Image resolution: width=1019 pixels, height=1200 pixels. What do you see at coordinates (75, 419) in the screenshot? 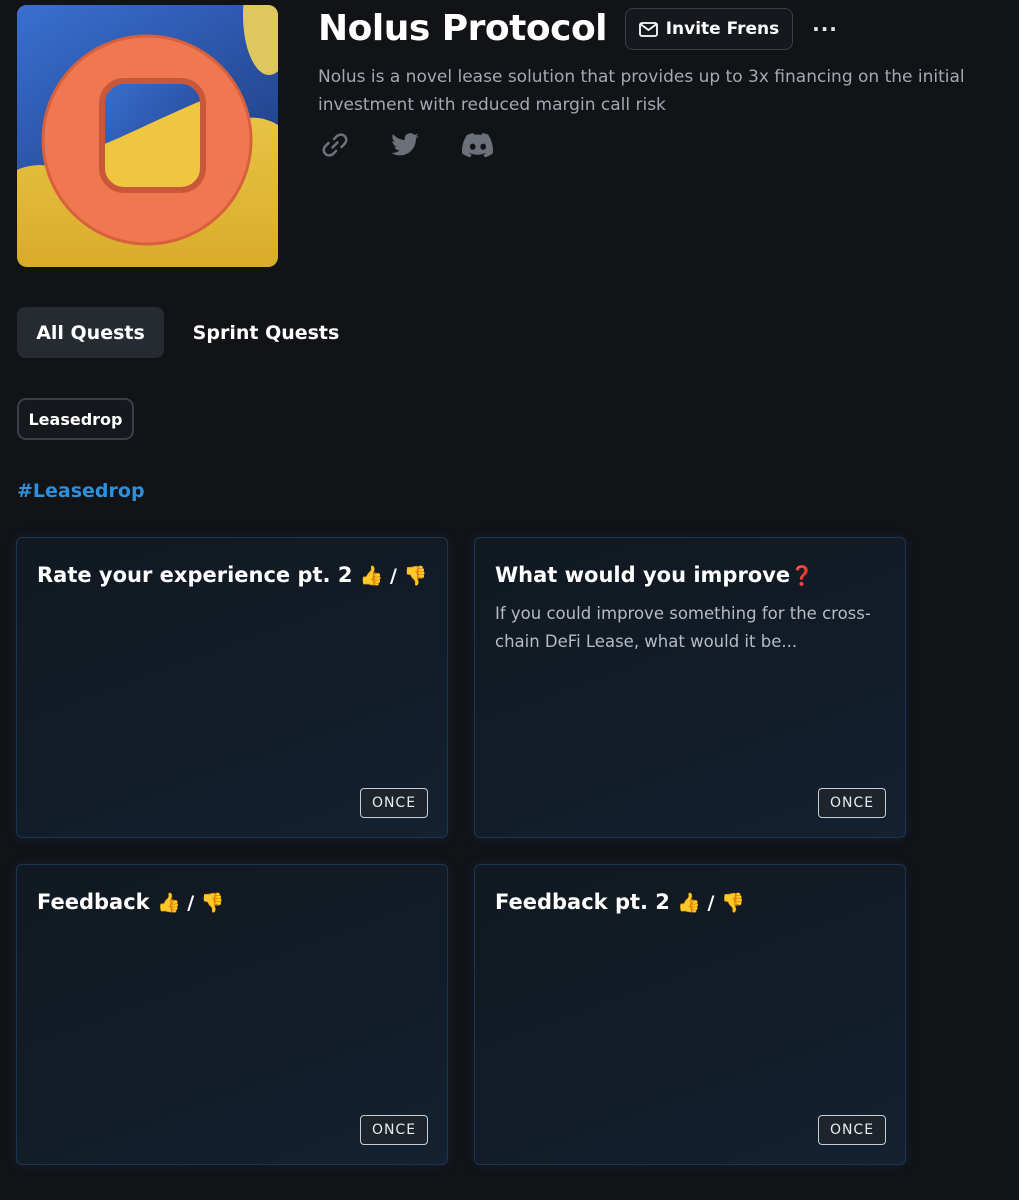
I see `filter-chip-leasedrop: Leasedrop` at bounding box center [75, 419].